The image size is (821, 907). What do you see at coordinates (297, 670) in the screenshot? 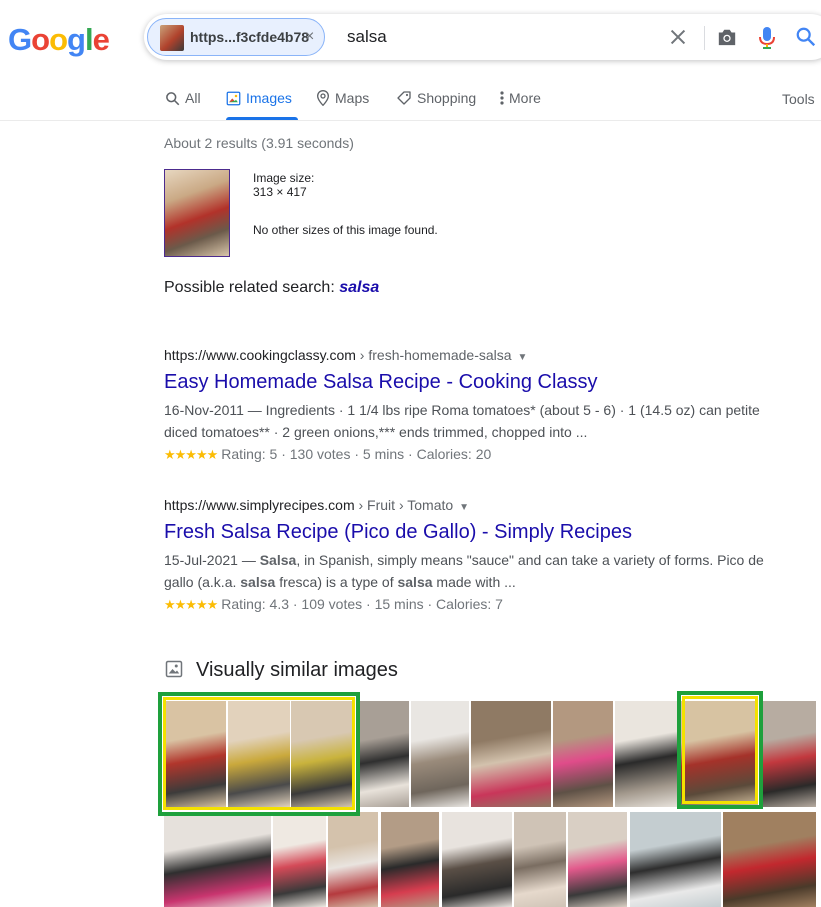
I see `similar-images-heading: Visually similar images` at bounding box center [297, 670].